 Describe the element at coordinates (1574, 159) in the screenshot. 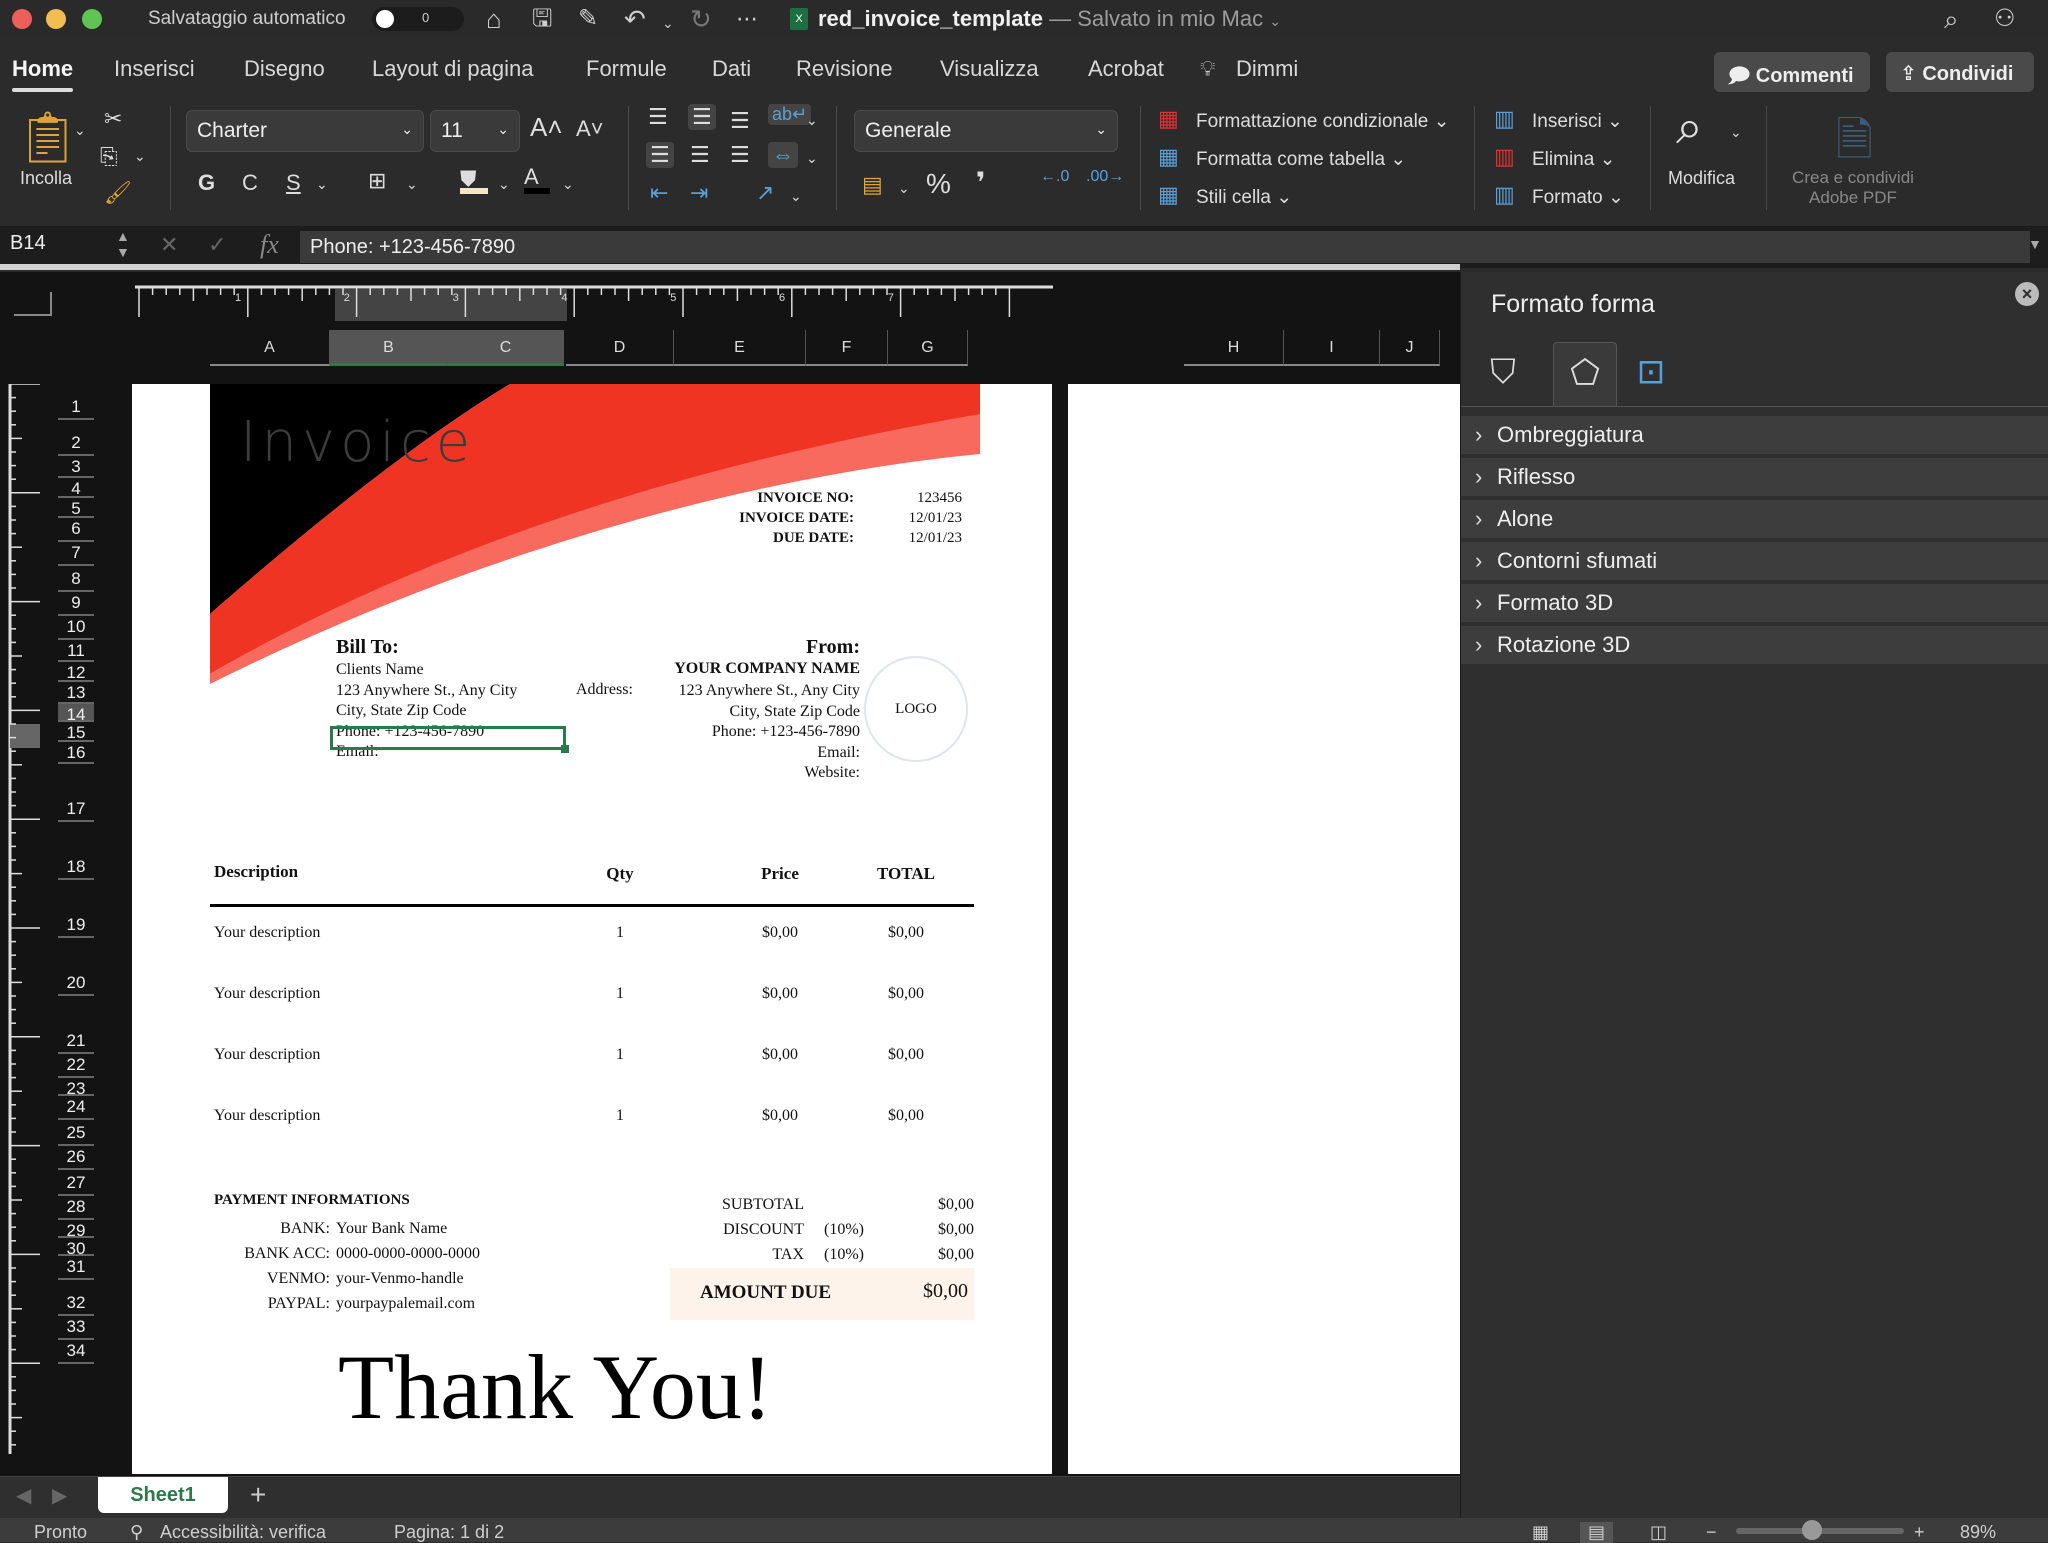

I see `delete-cells-button: Elimina ⌄` at that location.